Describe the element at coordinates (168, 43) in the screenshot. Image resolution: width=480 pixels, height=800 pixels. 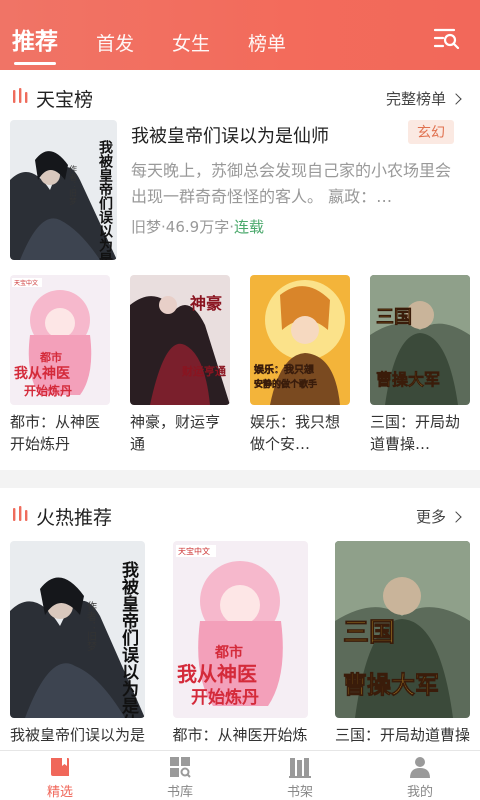
I see `channel-tabs: 推荐 首发 女生 榜单` at that location.